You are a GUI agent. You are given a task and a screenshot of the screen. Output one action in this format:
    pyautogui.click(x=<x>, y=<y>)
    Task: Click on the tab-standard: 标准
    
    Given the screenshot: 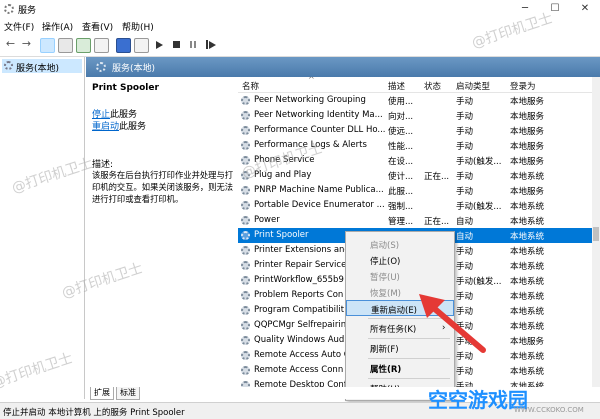 What is the action you would take?
    pyautogui.click(x=128, y=393)
    